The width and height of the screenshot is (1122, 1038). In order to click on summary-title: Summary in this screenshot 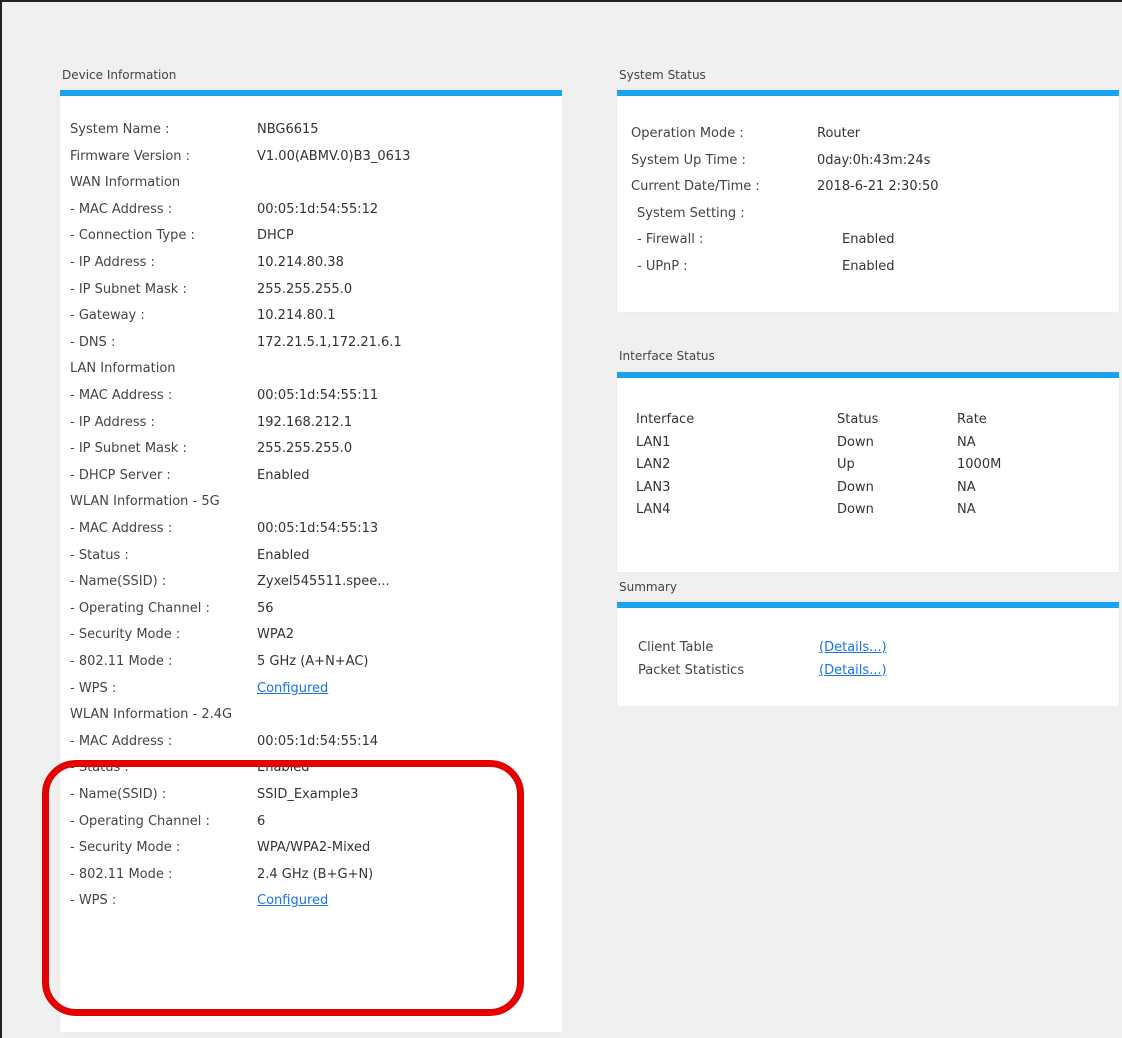, I will do `click(648, 587)`.